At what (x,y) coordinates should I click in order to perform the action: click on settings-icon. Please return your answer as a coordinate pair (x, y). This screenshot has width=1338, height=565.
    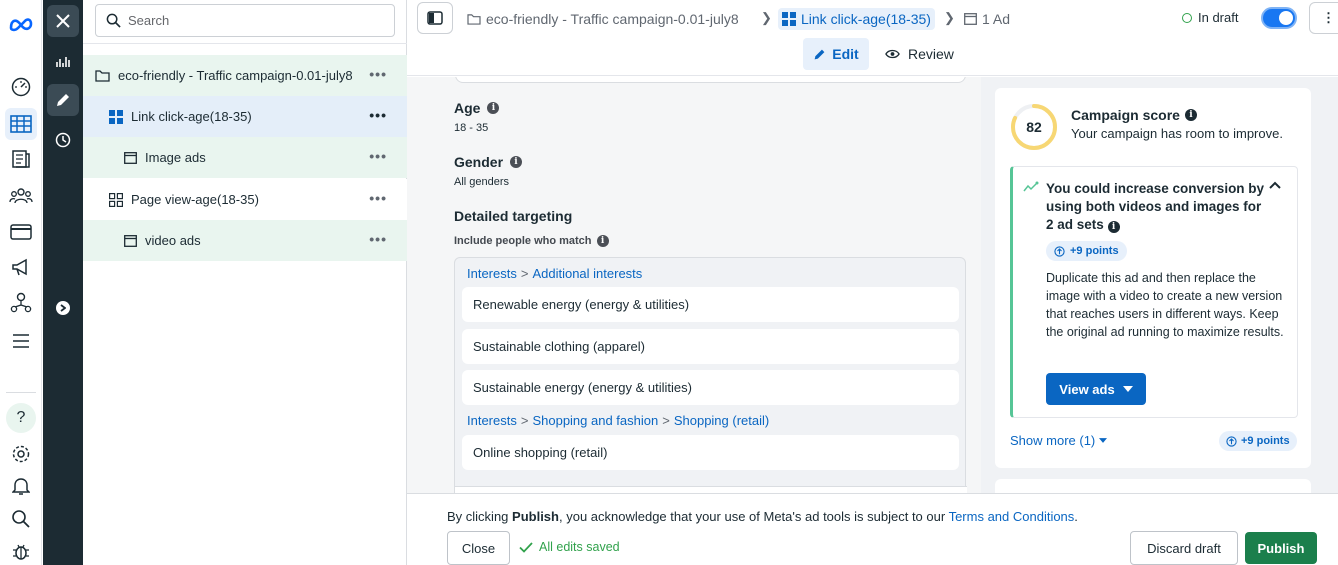
    Looking at the image, I should click on (21, 454).